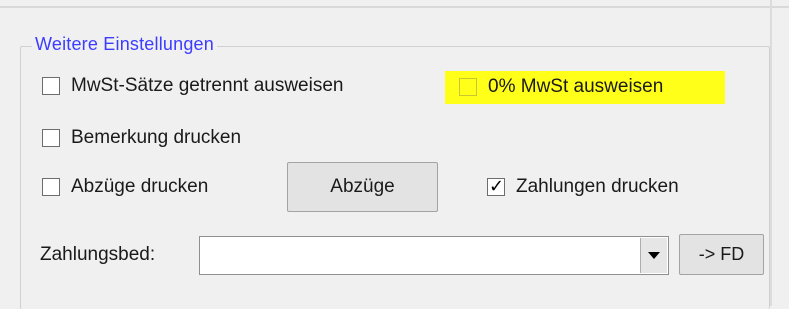 The height and width of the screenshot is (309, 789). Describe the element at coordinates (156, 137) in the screenshot. I see `checkbox-label: Bemerkung drucken` at that location.